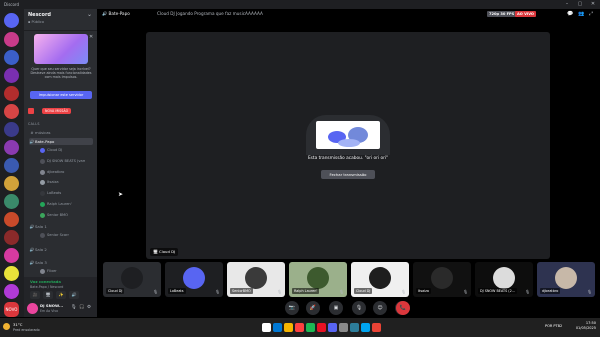 The image size is (600, 337). What do you see at coordinates (581, 14) in the screenshot?
I see `members-icon: 👥` at bounding box center [581, 14].